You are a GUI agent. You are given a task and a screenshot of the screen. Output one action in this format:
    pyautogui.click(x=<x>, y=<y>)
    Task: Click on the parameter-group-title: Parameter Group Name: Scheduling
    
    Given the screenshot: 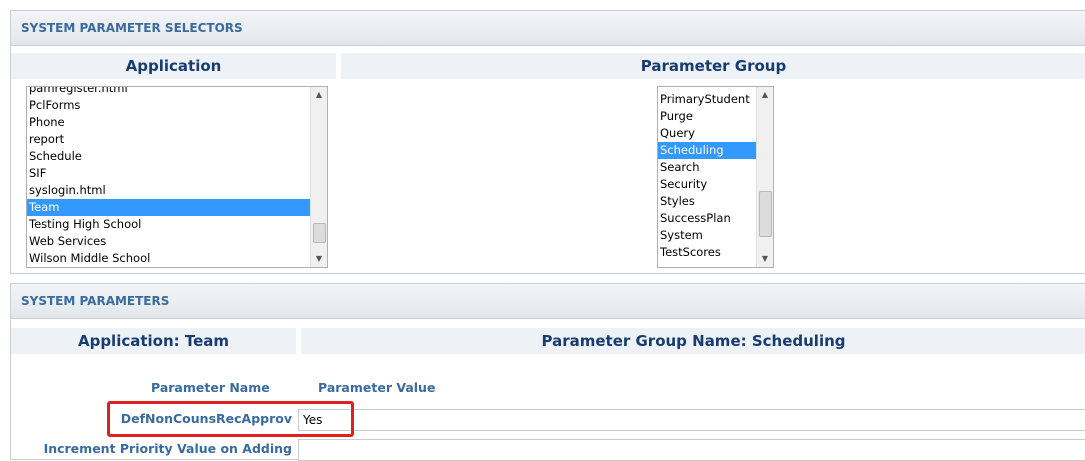 What is the action you would take?
    pyautogui.click(x=693, y=341)
    